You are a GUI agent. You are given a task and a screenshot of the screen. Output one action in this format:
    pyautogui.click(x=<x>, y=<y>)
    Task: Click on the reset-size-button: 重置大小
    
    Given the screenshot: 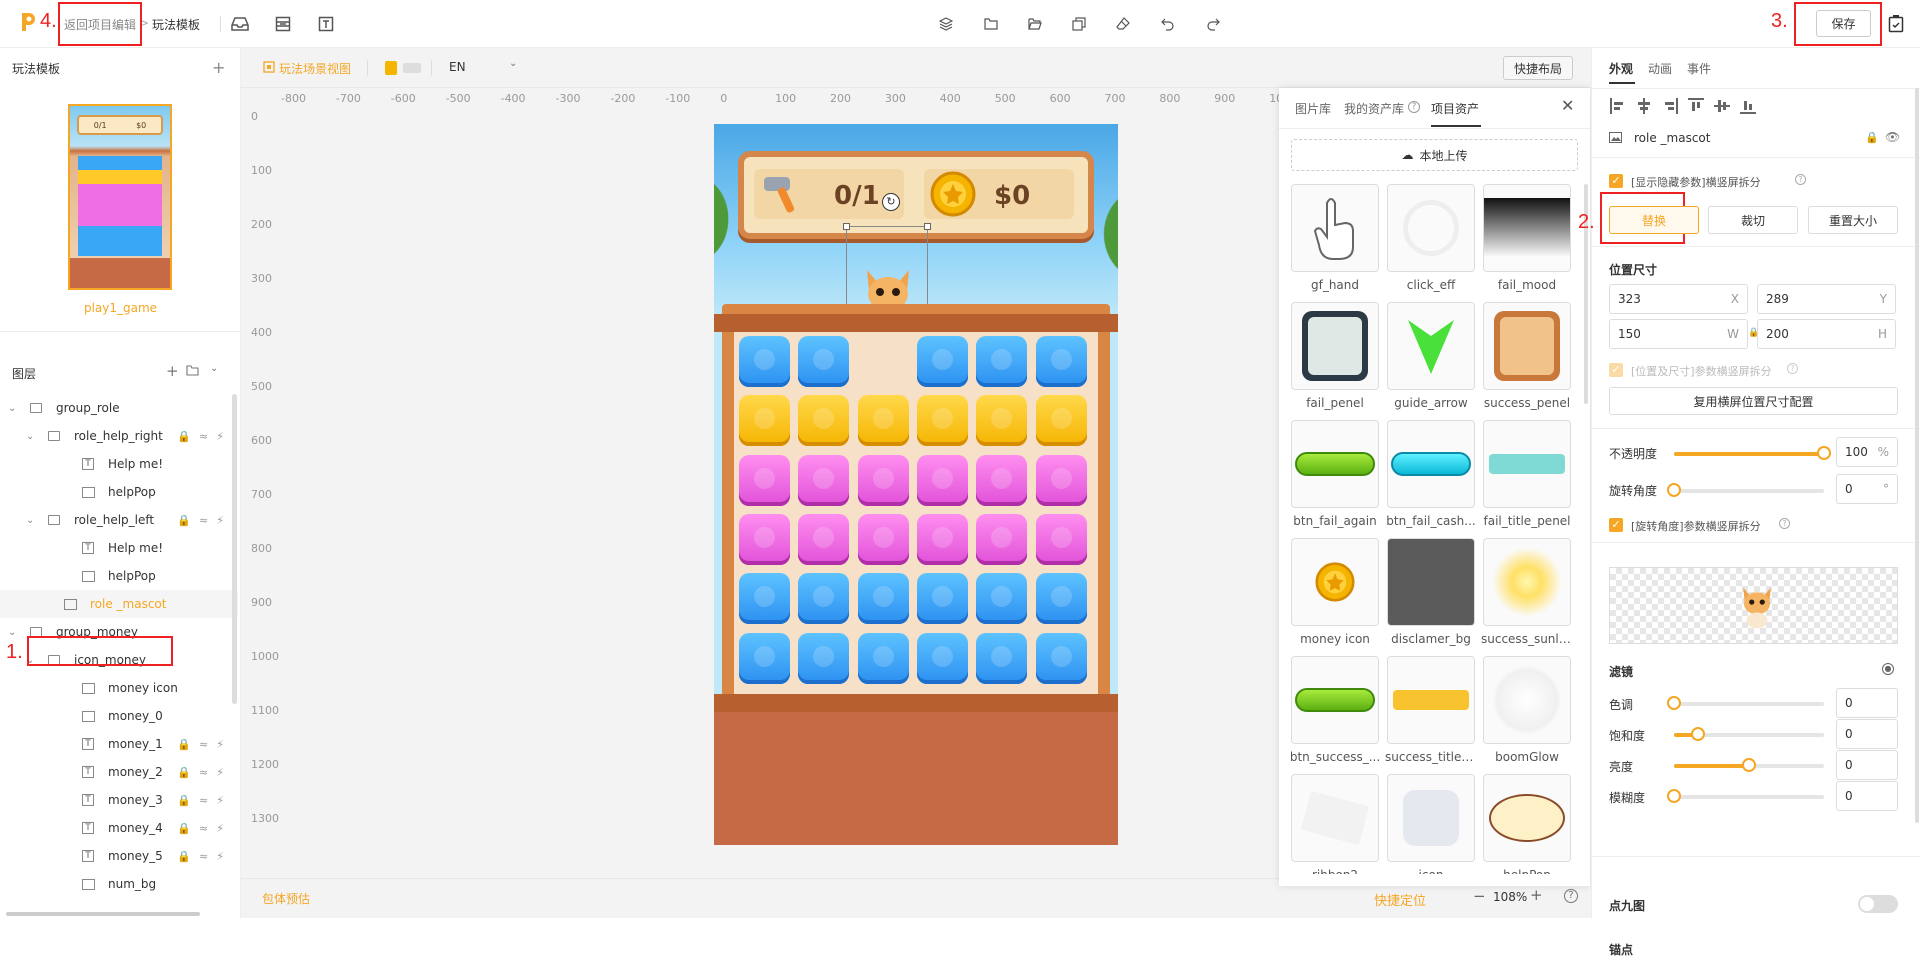 What is the action you would take?
    pyautogui.click(x=1853, y=220)
    